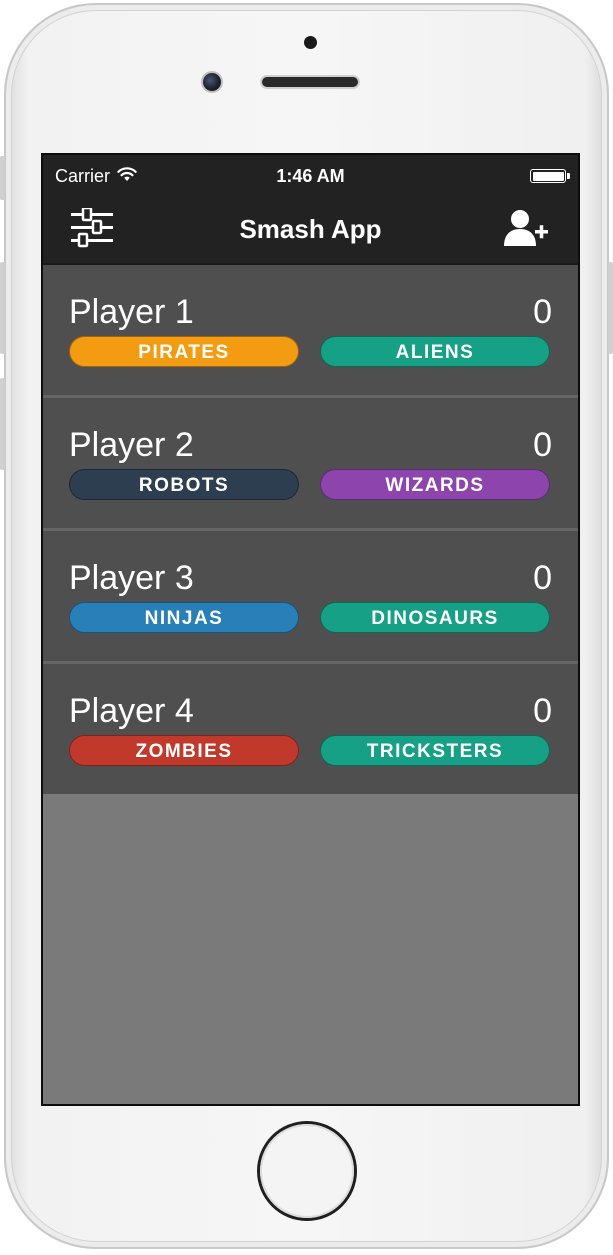 The width and height of the screenshot is (613, 1255). I want to click on team-badge: DINOSAURS, so click(435, 617).